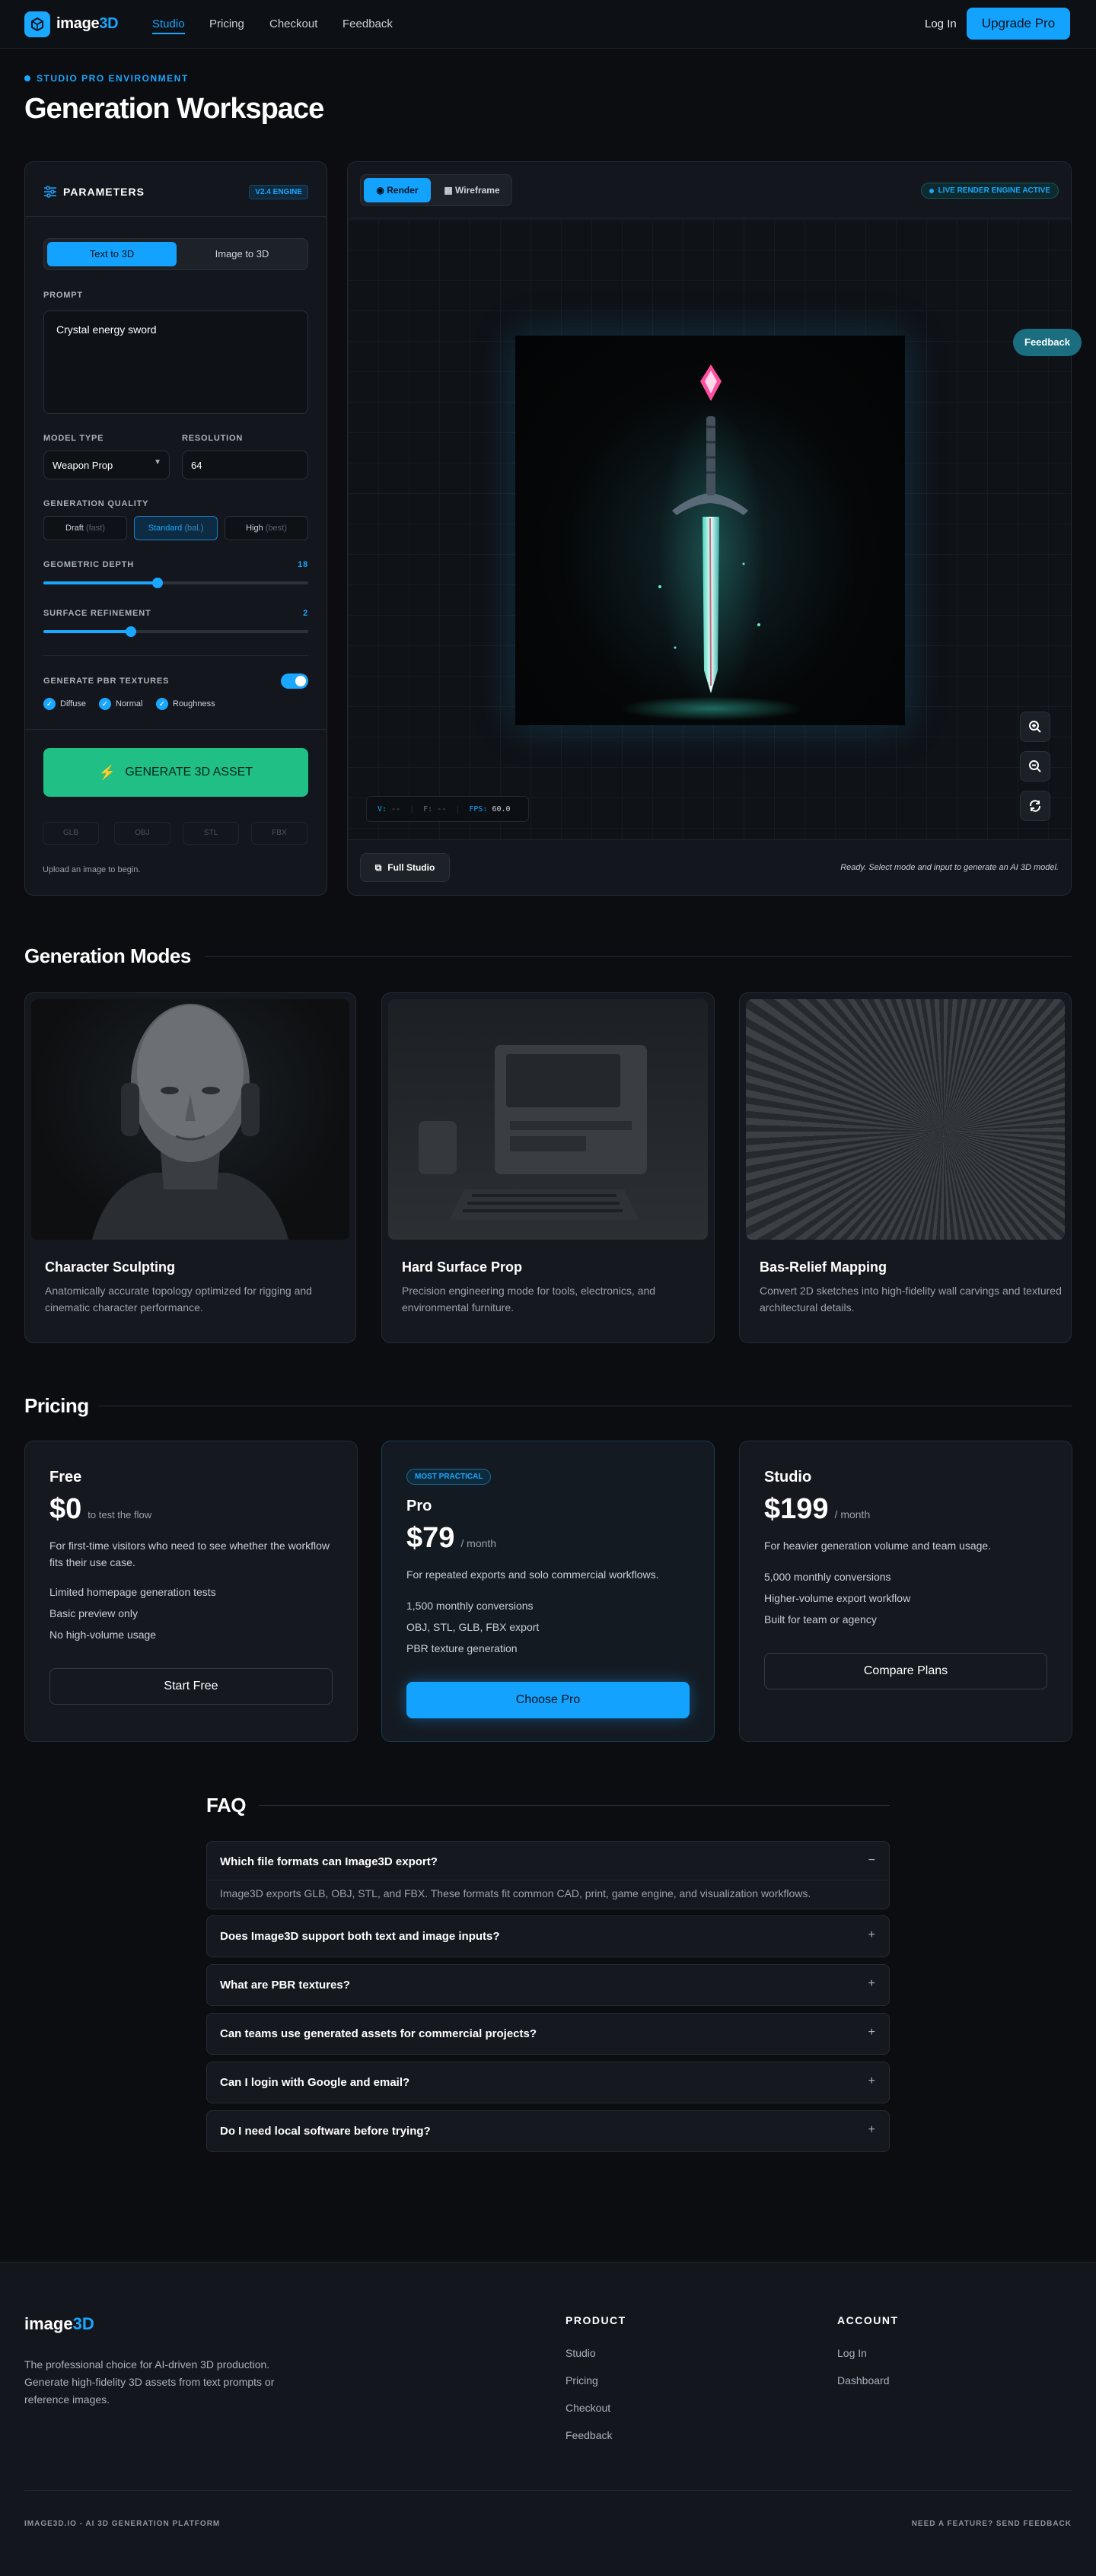 The width and height of the screenshot is (1096, 2576). What do you see at coordinates (37, 24) in the screenshot?
I see `logo-cube-icon` at bounding box center [37, 24].